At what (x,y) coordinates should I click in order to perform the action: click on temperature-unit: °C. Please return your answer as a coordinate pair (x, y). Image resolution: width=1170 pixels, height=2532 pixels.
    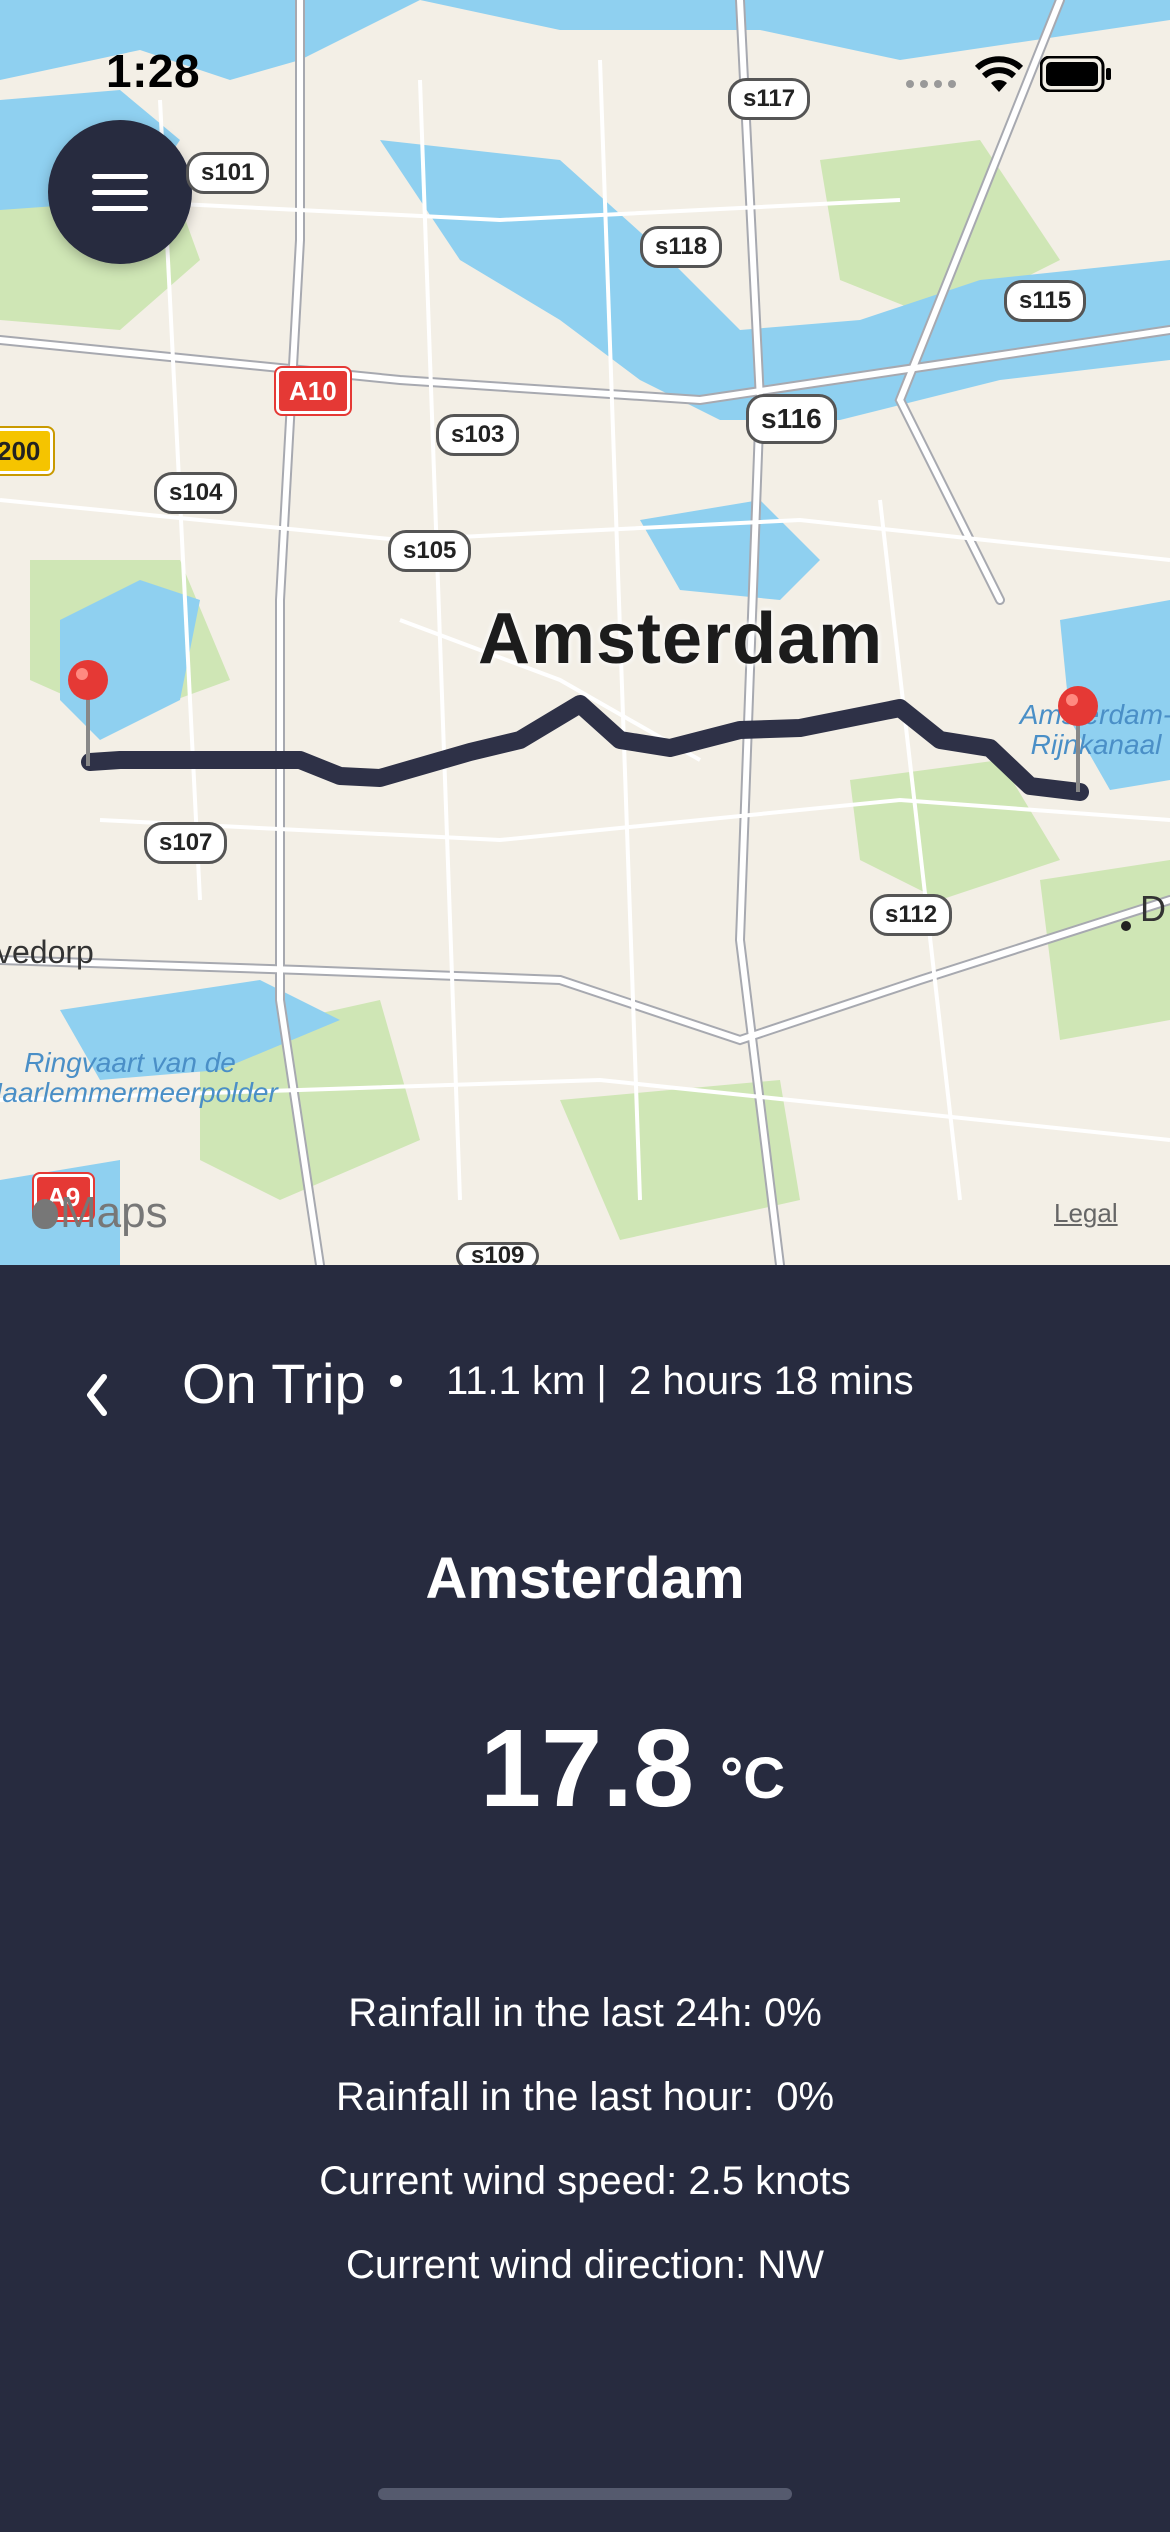
    Looking at the image, I should click on (753, 1778).